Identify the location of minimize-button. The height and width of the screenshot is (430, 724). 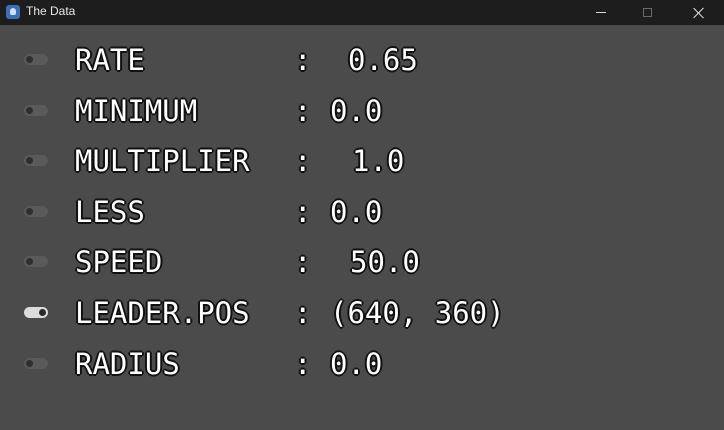
(601, 12).